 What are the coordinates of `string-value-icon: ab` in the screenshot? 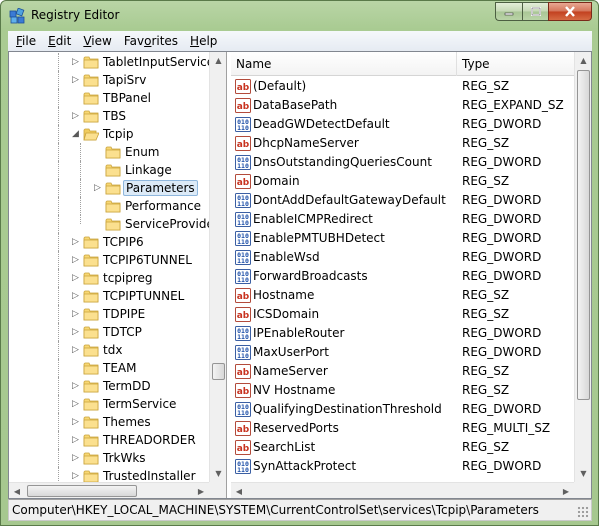 It's located at (243, 447).